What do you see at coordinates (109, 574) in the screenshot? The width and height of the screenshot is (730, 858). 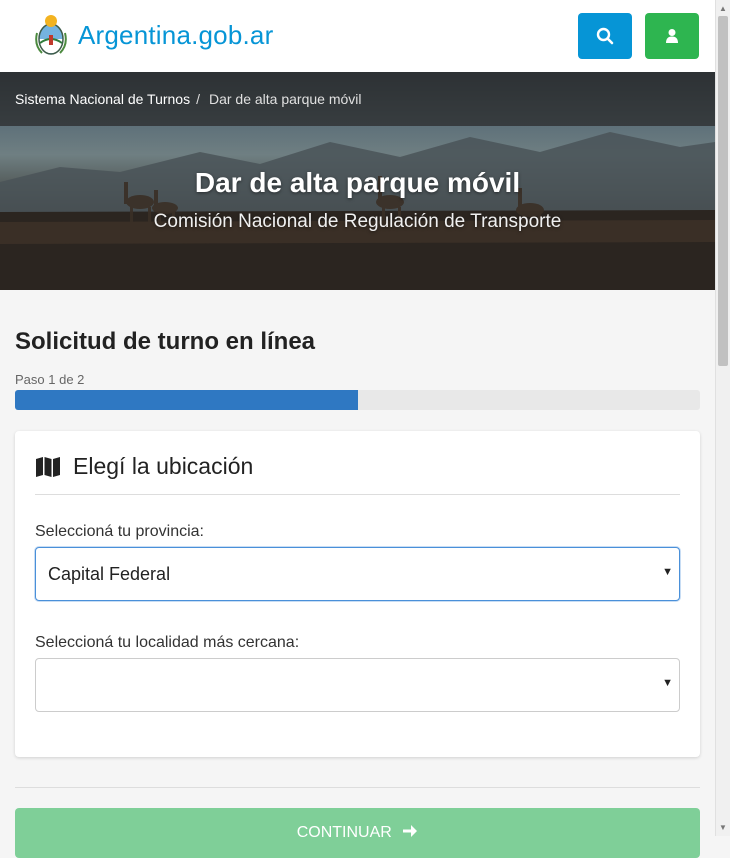 I see `province-select-value: Capital Federal` at bounding box center [109, 574].